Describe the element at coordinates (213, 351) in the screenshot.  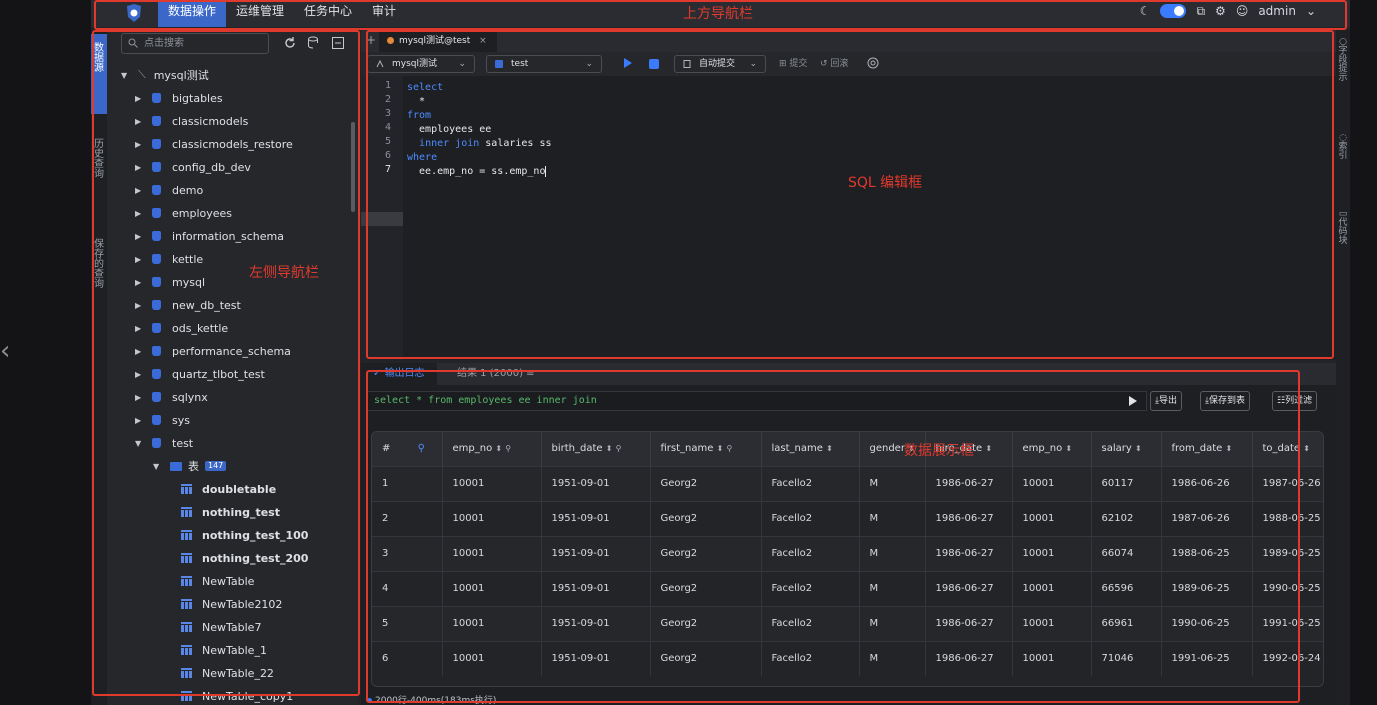
I see `tree-database: ▶ performance_schema` at that location.